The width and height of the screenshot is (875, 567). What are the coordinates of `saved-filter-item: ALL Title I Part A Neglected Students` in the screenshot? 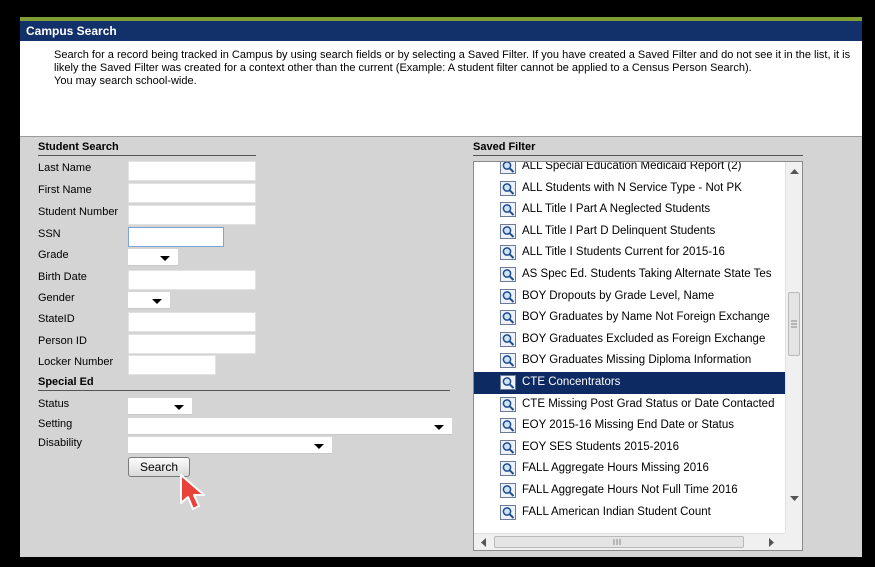 It's located at (630, 210).